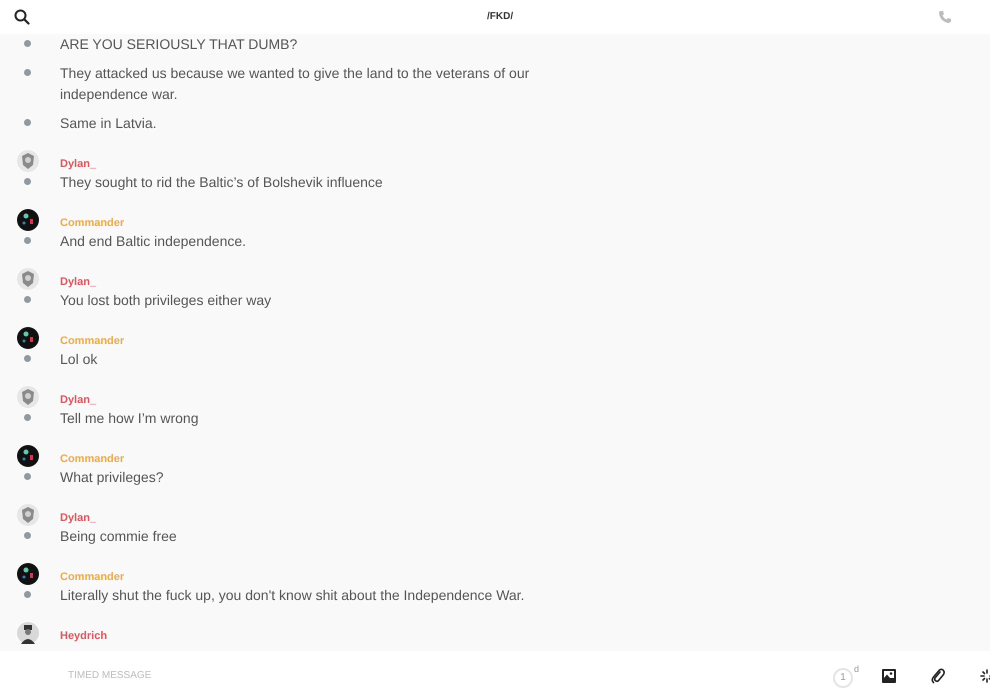  I want to click on message-text: ARE YOU SERIOUSLY THAT DUMB?, so click(179, 44).